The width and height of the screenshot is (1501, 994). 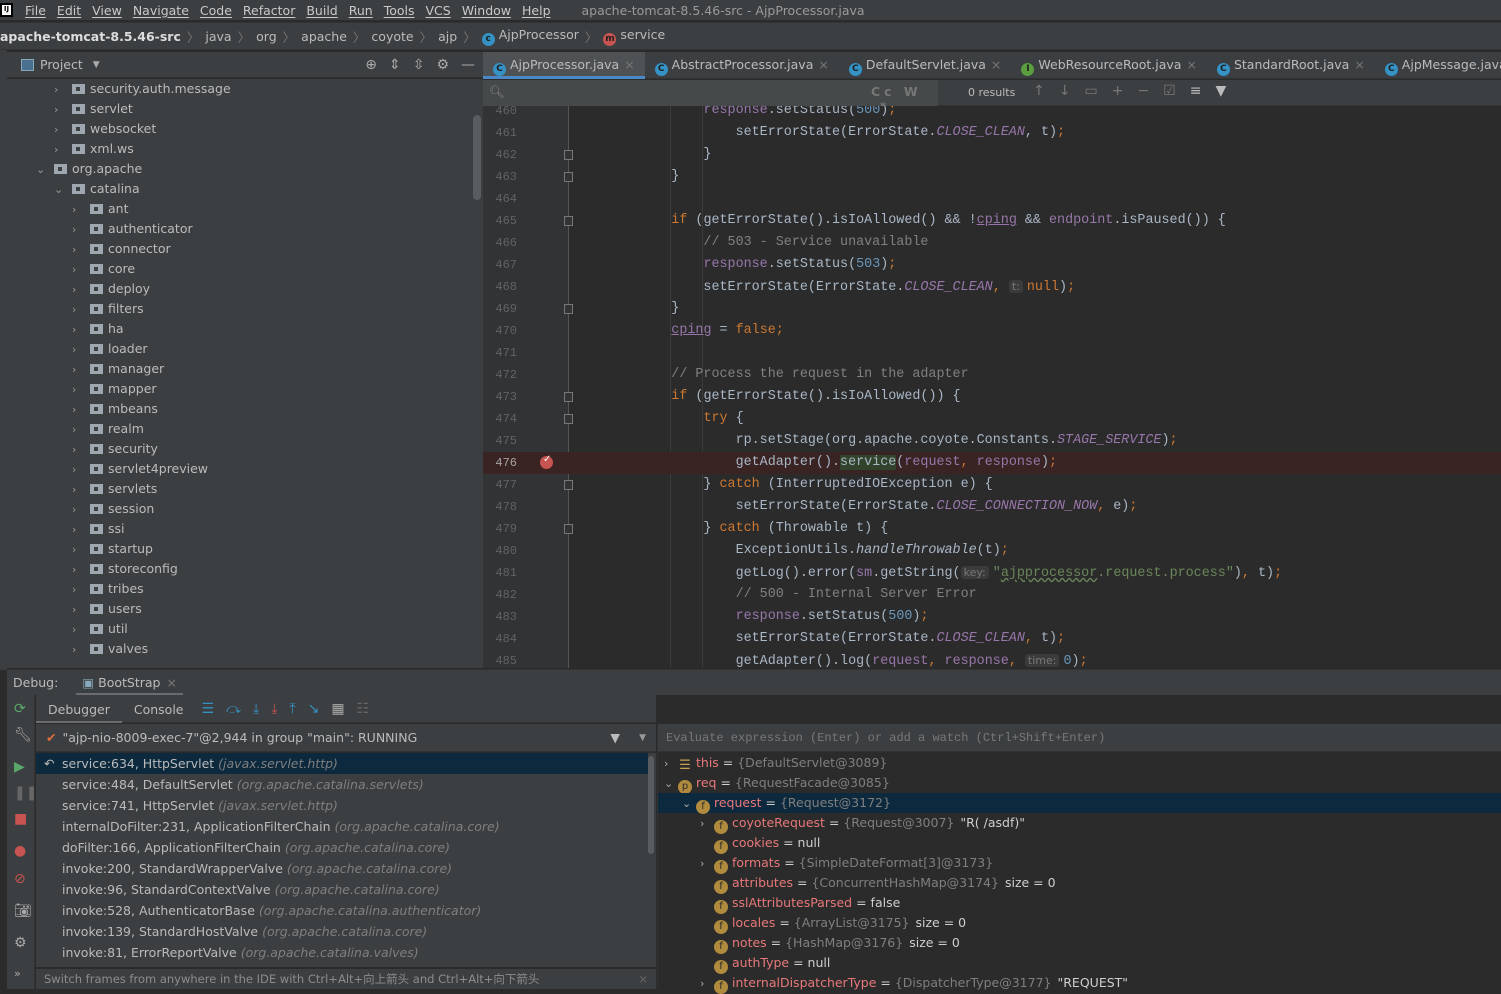 What do you see at coordinates (216, 10) in the screenshot?
I see `menu-code: Code` at bounding box center [216, 10].